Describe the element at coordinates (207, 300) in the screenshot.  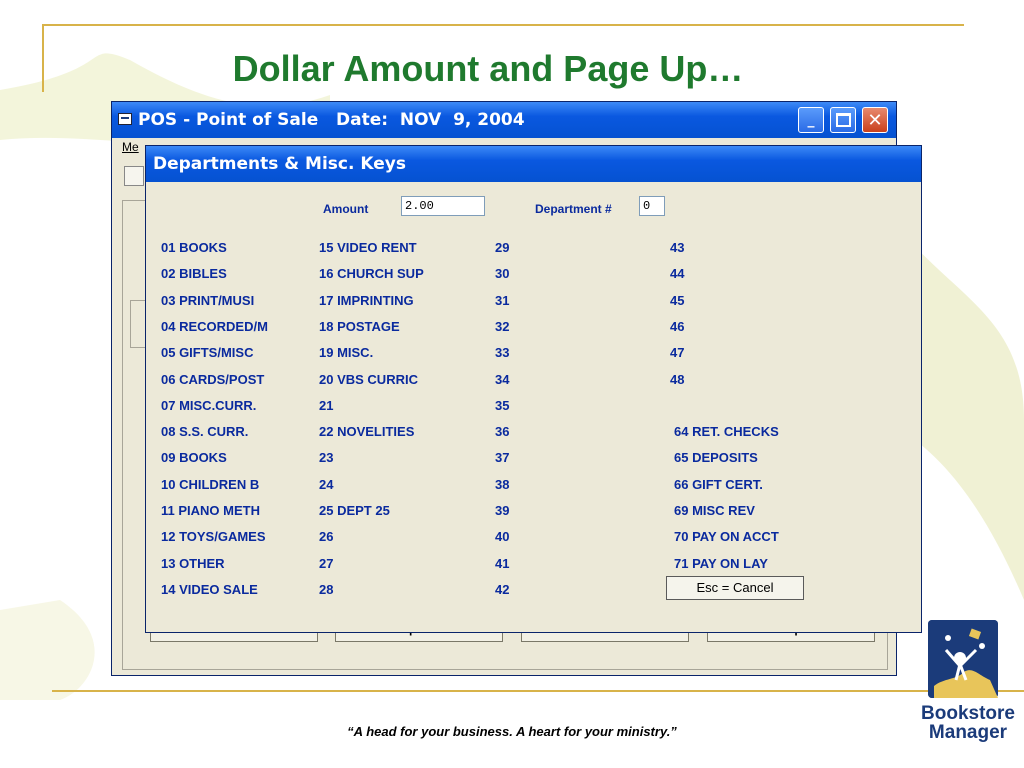
I see `department-item: 03 PRINT/MUSI` at that location.